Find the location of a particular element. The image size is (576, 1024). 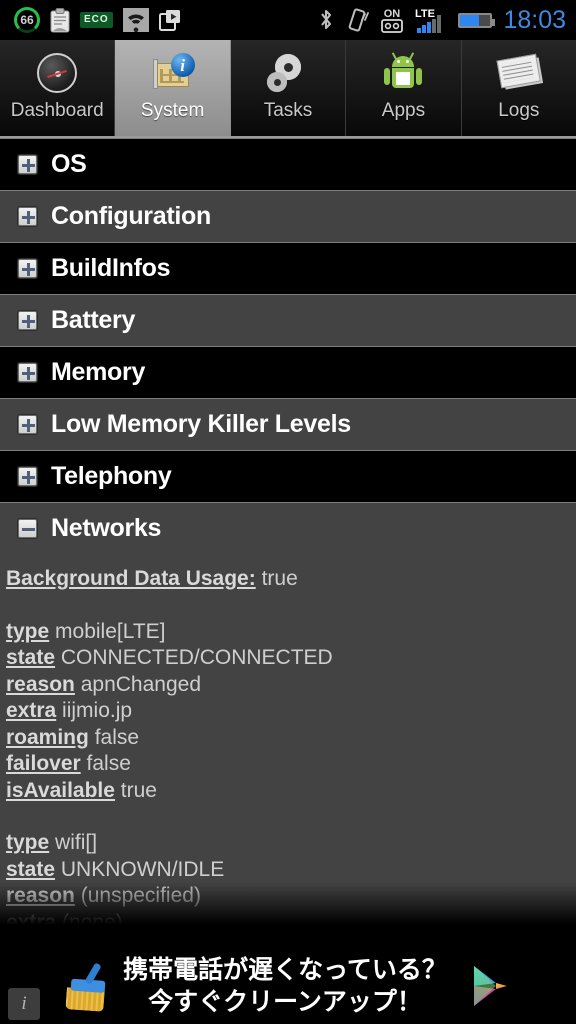

tab-bar: Dashboard i System Tasks Apps Logs is located at coordinates (288, 89).